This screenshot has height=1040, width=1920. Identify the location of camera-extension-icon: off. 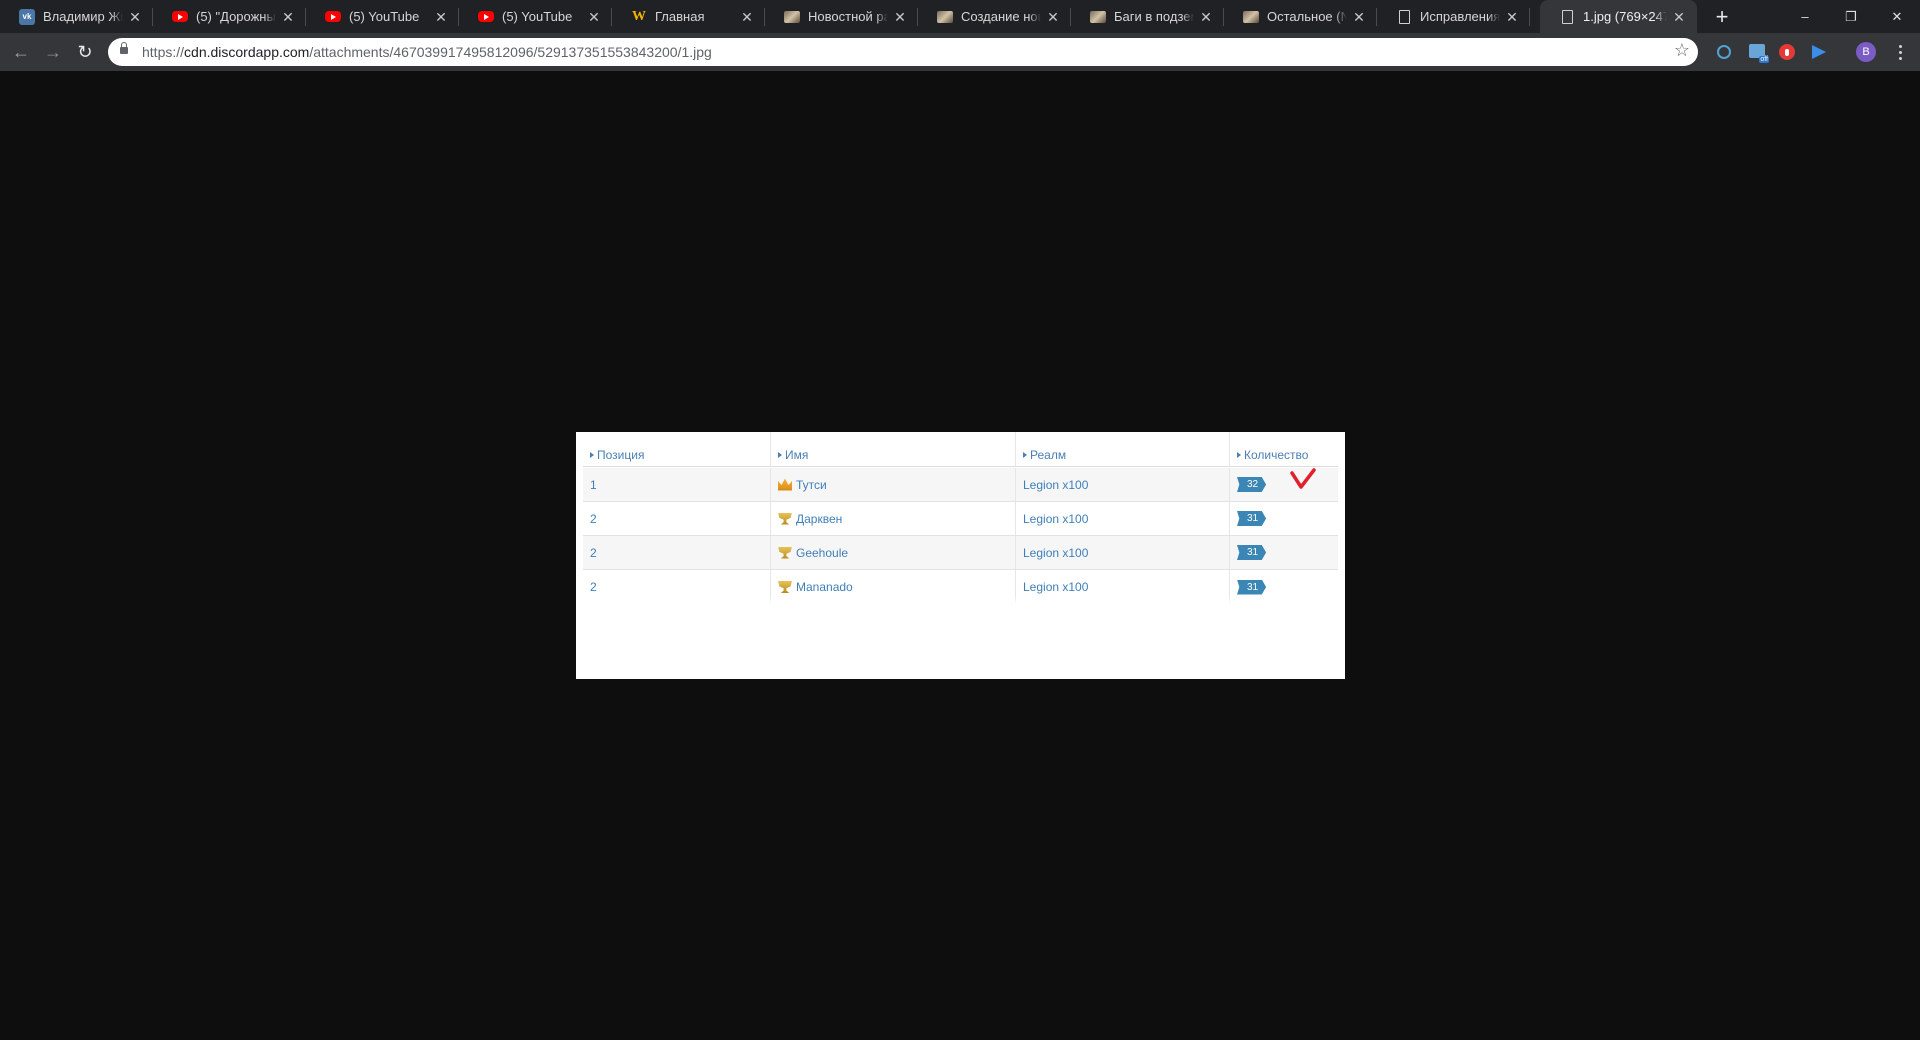
(1759, 53).